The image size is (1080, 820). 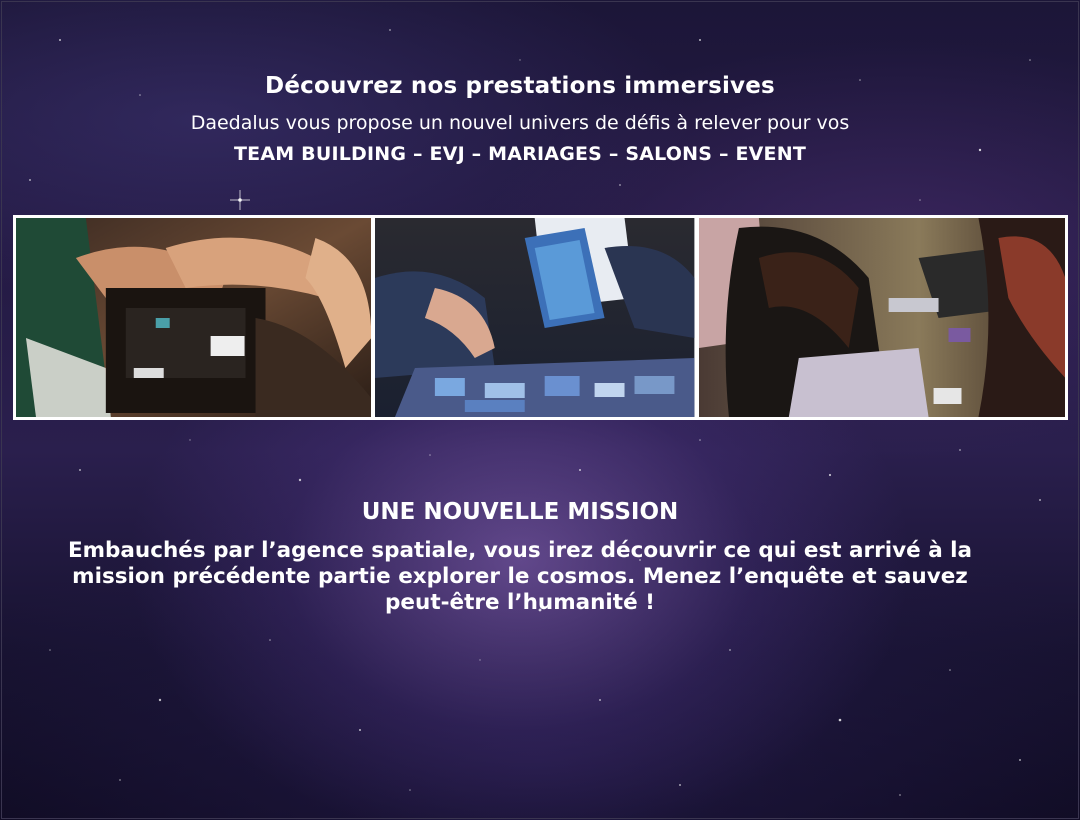 I want to click on mission-title: UNE NOUVELLE MISSION, so click(x=520, y=512).